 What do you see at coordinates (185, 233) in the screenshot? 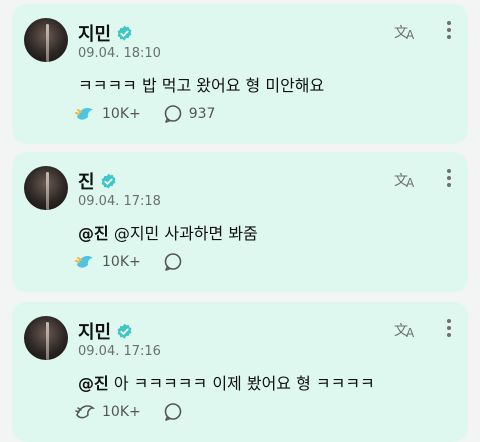
I see `post-body: @지민 사과하면 봐줌` at bounding box center [185, 233].